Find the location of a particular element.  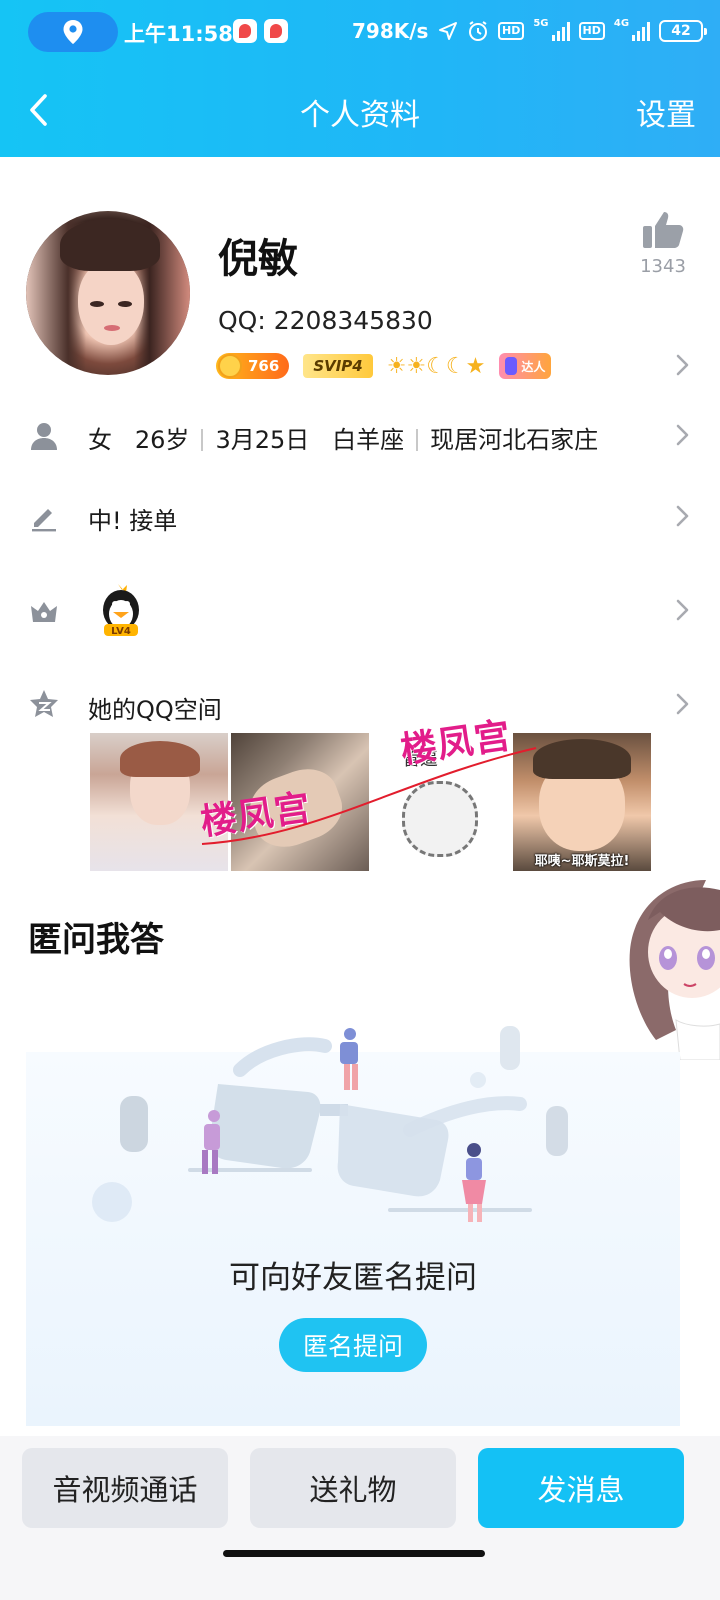

qq-level-badges: ☀☀☾☾★ is located at coordinates (436, 366).